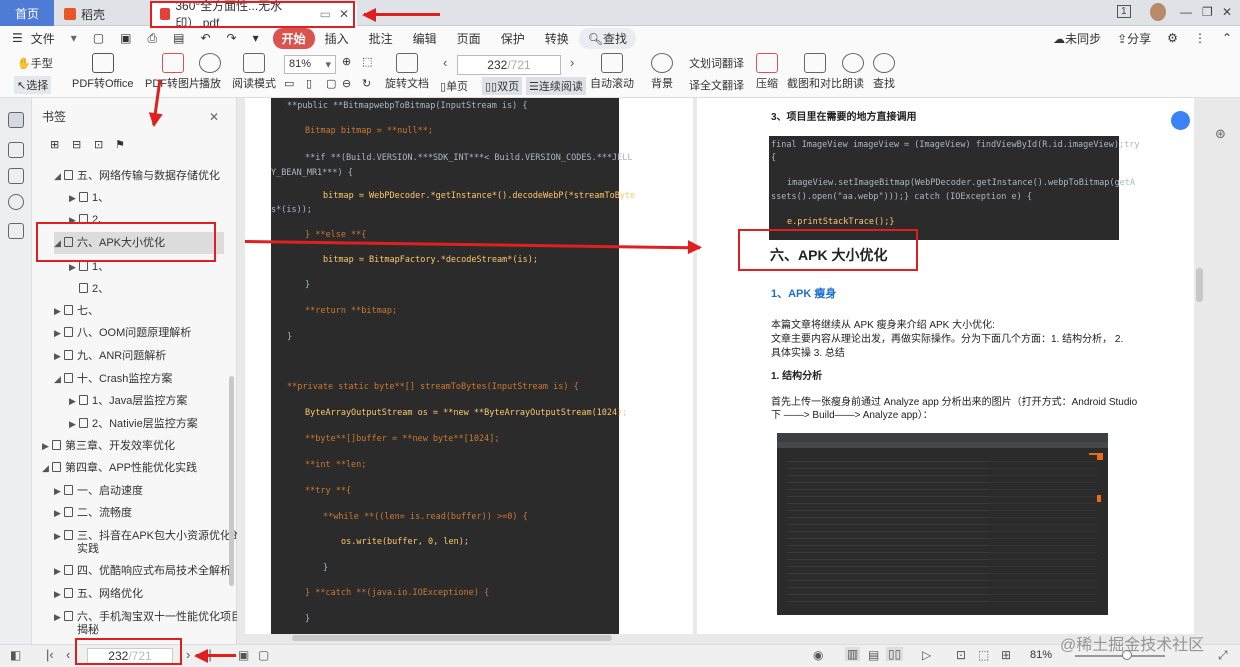 The image size is (1240, 667). What do you see at coordinates (98, 38) in the screenshot?
I see `open-folder-icon: ▢` at bounding box center [98, 38].